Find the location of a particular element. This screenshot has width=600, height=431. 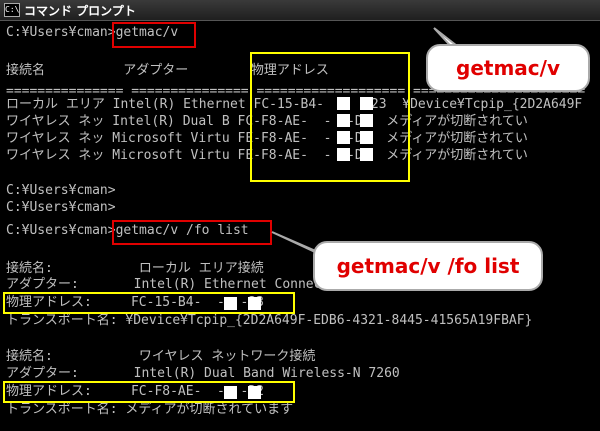

console-line: トランスポート名: メディアが切断されています is located at coordinates (150, 409).